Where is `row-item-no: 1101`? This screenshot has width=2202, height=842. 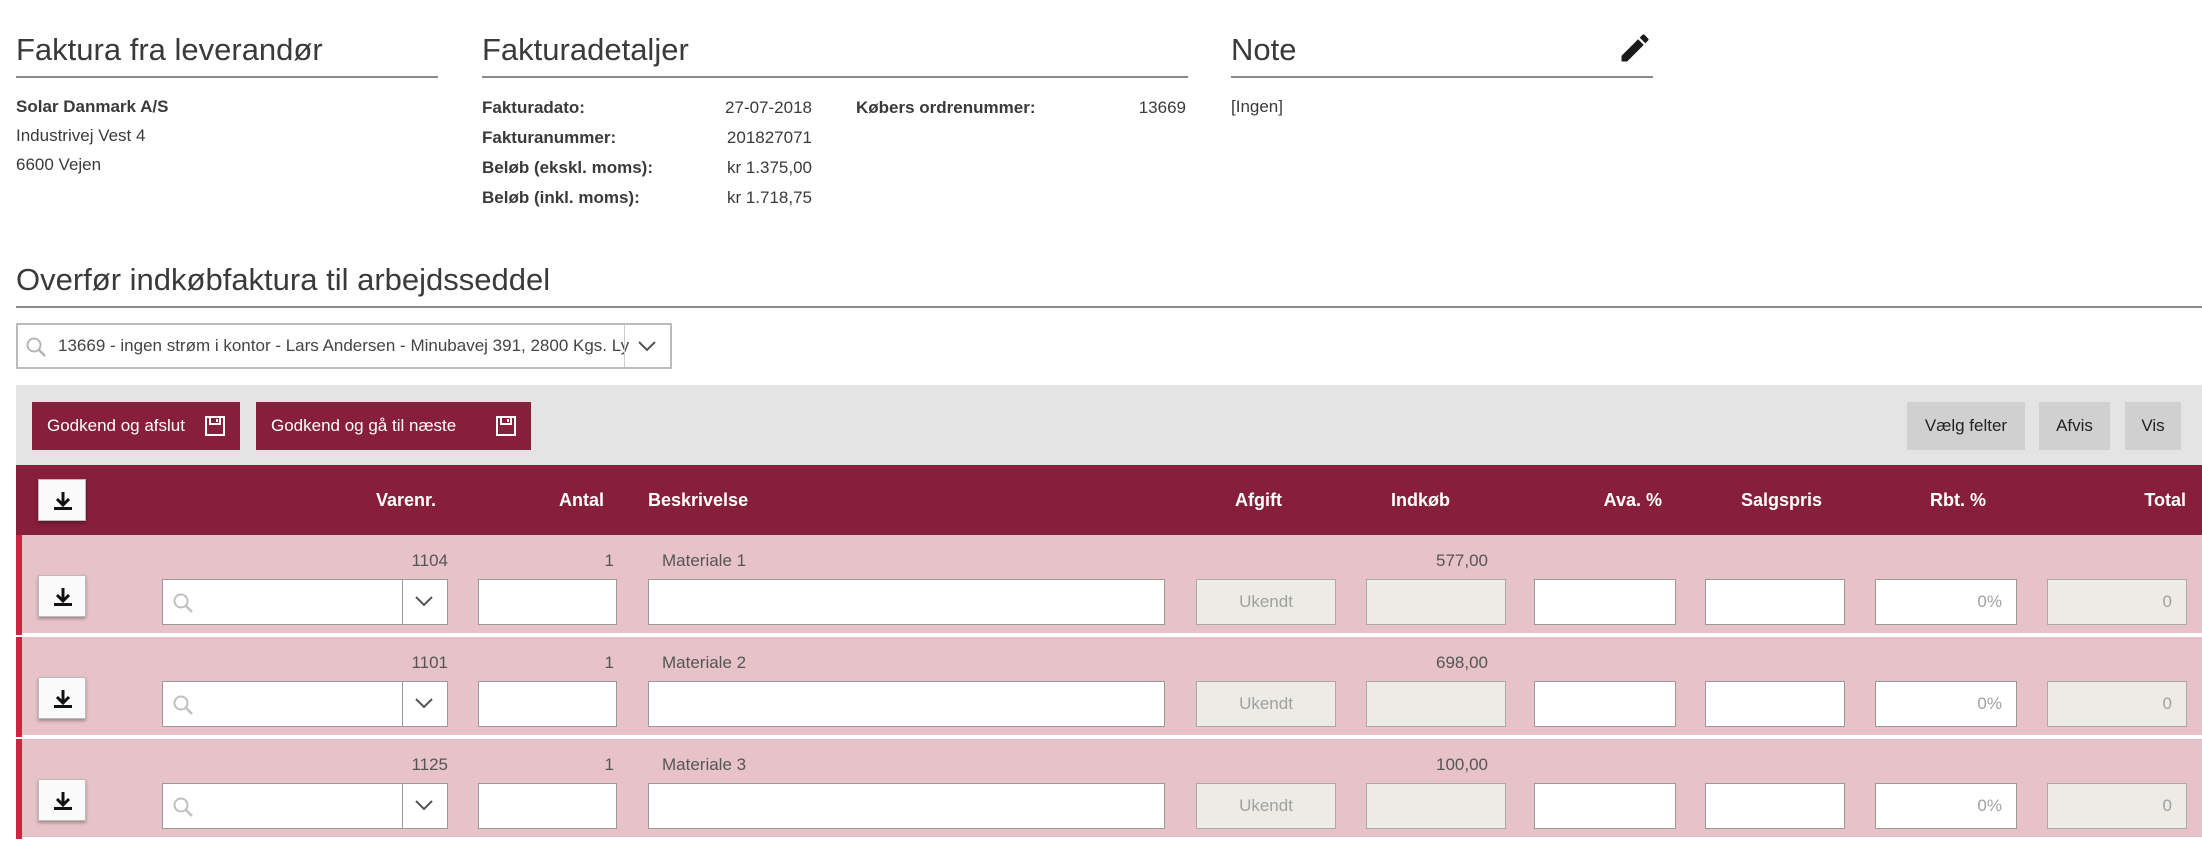 row-item-no: 1101 is located at coordinates (429, 662).